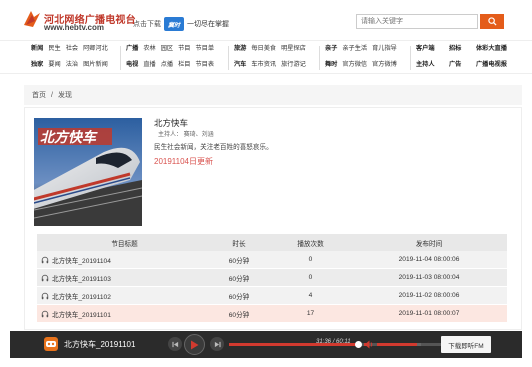  What do you see at coordinates (272, 296) in the screenshot?
I see `table-row: 北方快车_20191102 60分钟 4 2019-11-02 08:00:06` at bounding box center [272, 296].